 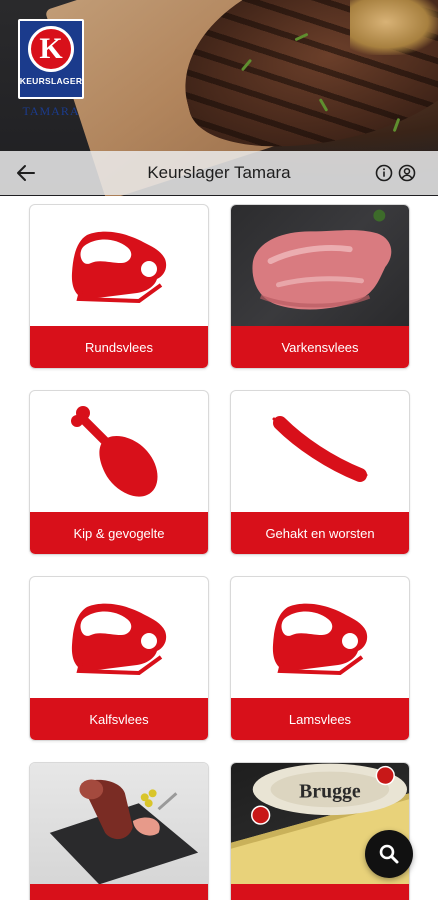 I want to click on category-card-kalfsvlees: Kalfsvlees, so click(x=119, y=658).